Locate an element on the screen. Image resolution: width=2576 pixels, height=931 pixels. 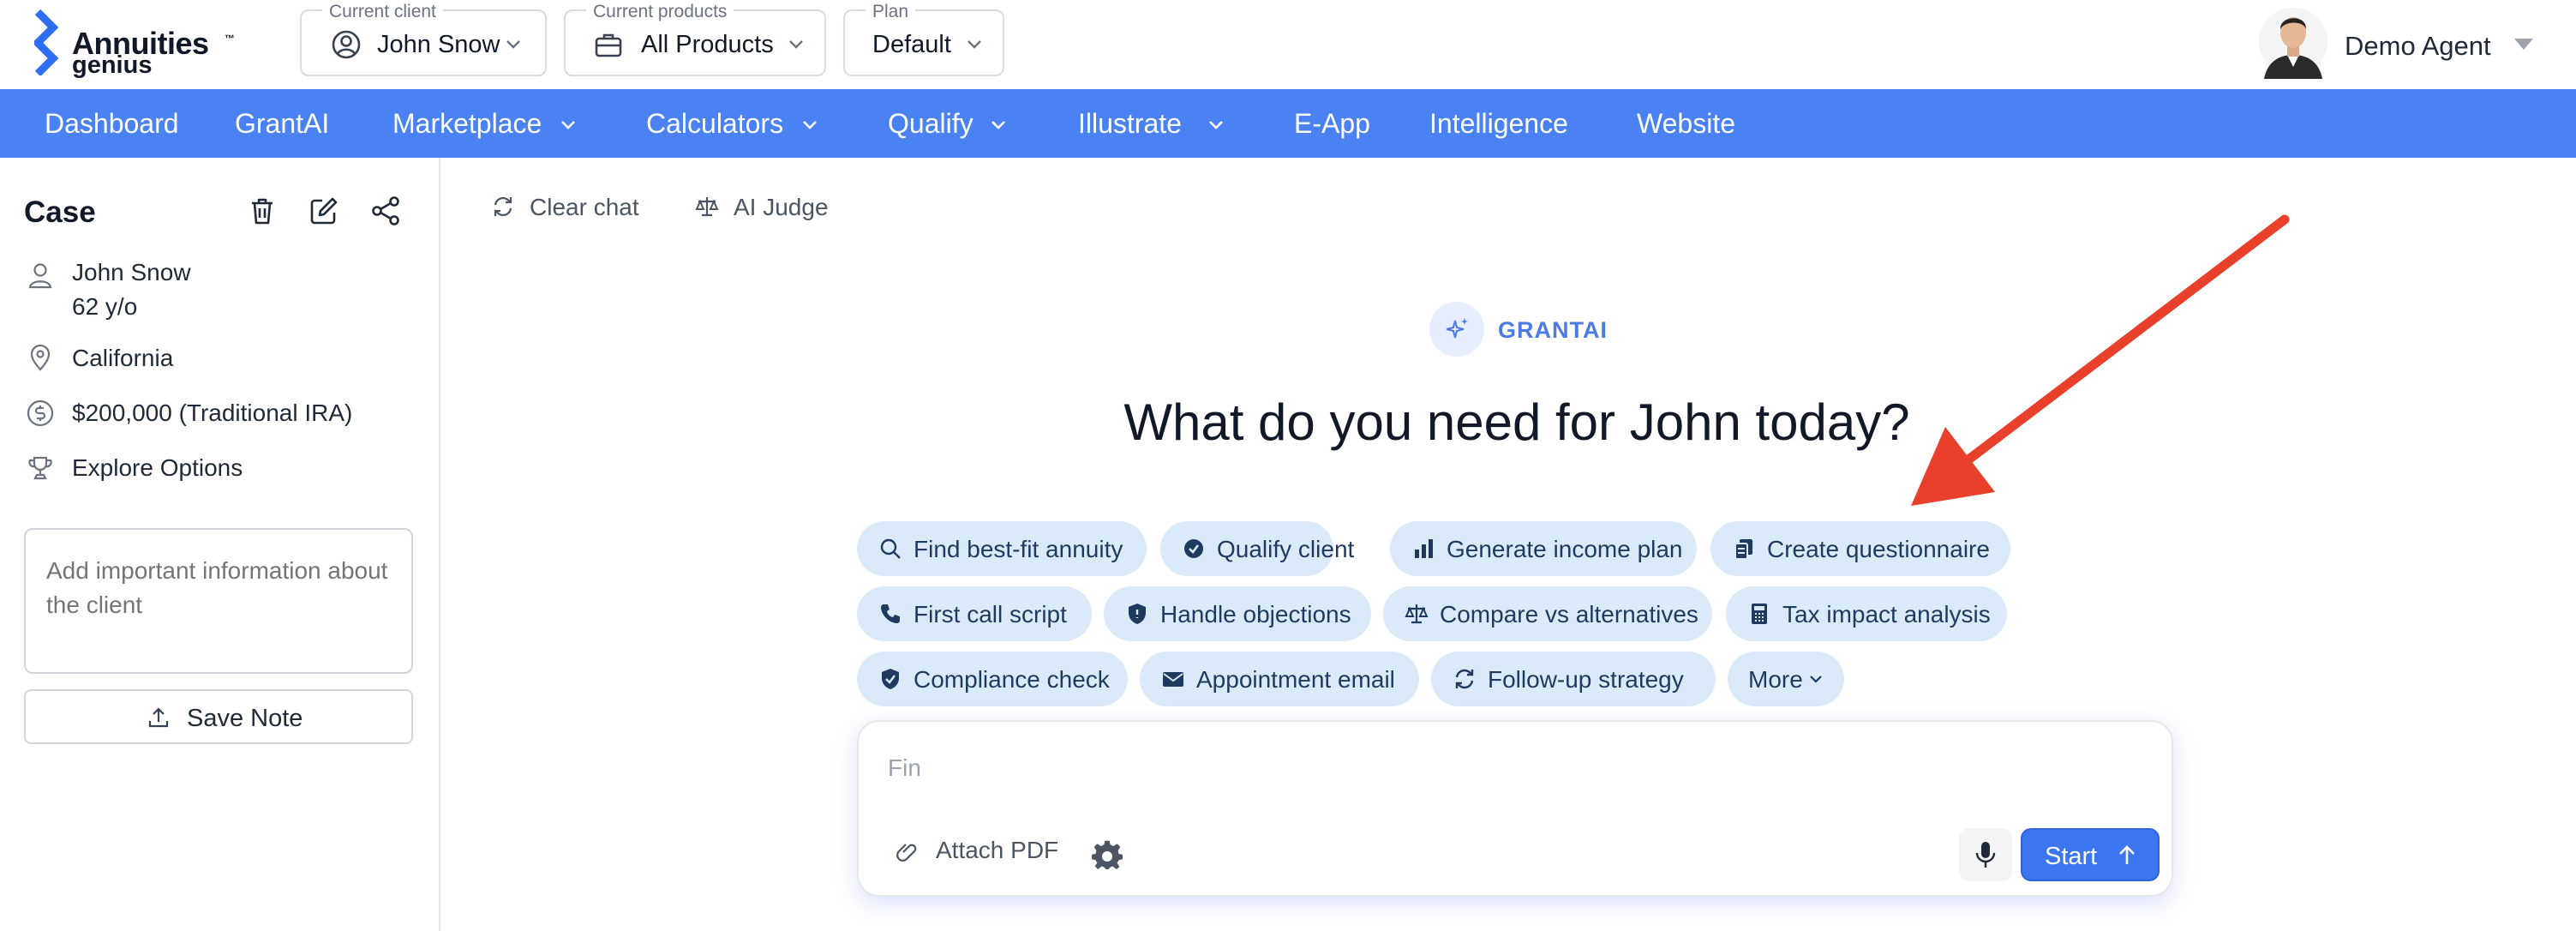
user-circle-icon is located at coordinates (346, 44).